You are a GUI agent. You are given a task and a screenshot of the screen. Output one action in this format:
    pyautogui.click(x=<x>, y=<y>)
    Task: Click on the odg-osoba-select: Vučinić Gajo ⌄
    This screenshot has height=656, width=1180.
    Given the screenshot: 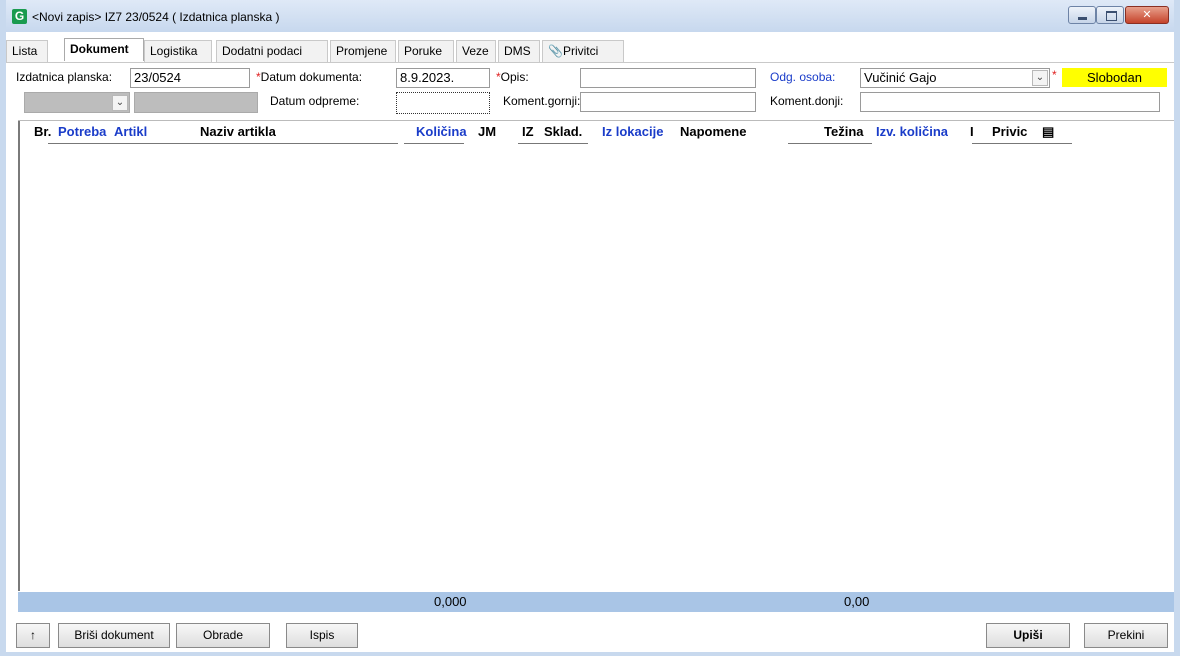 What is the action you would take?
    pyautogui.click(x=955, y=78)
    